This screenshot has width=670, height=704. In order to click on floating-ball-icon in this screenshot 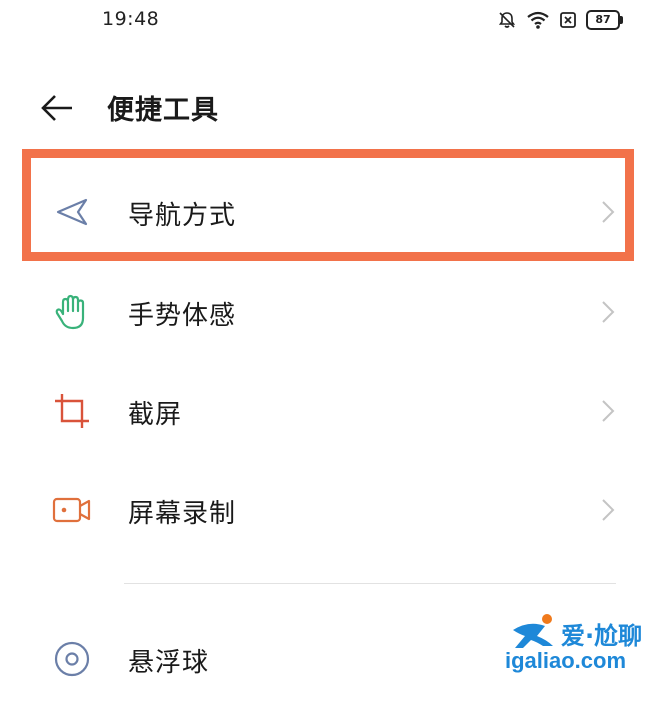, I will do `click(72, 659)`.